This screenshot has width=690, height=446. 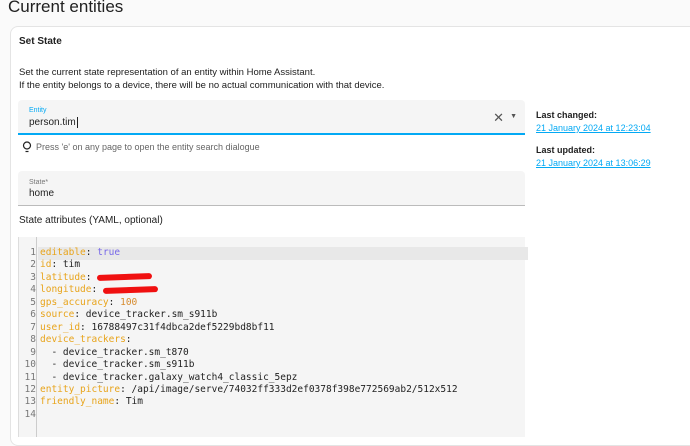 What do you see at coordinates (30, 377) in the screenshot?
I see `line-number: 11` at bounding box center [30, 377].